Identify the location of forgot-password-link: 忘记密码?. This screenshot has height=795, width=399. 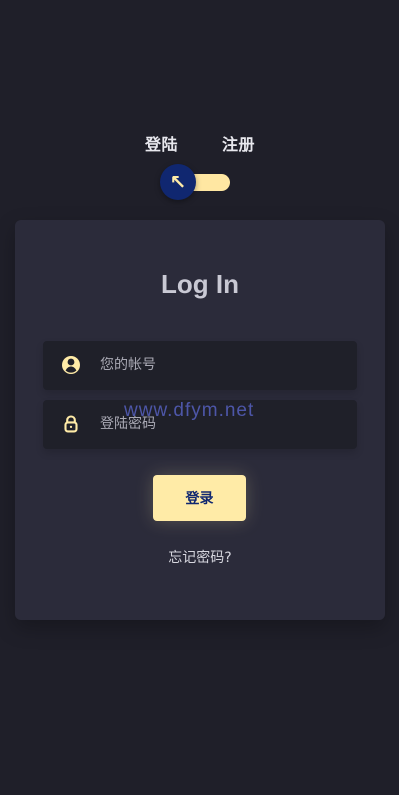
(200, 558).